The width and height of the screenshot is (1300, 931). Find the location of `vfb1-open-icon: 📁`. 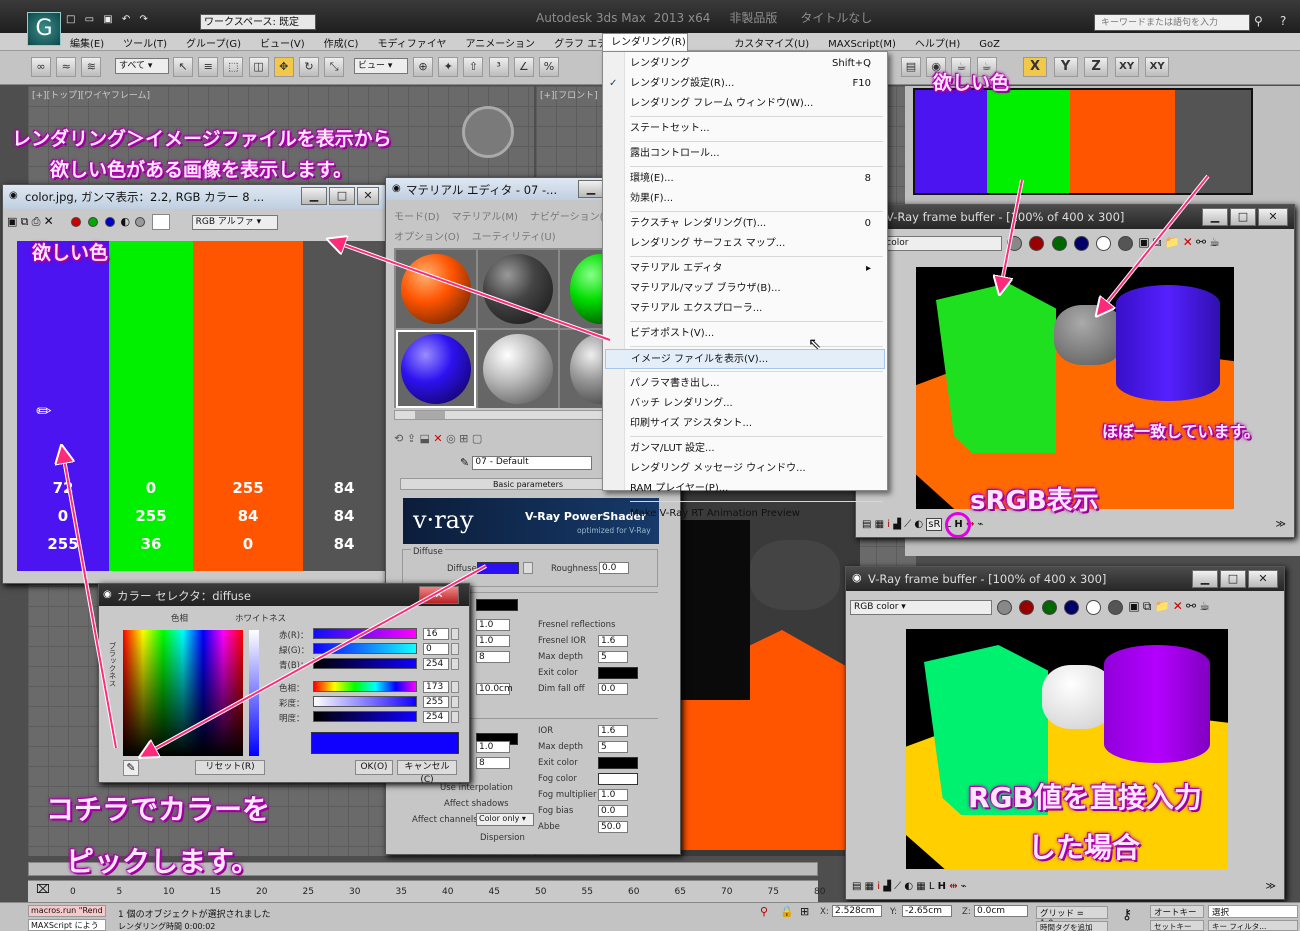

vfb1-open-icon: 📁 is located at coordinates (1172, 242).